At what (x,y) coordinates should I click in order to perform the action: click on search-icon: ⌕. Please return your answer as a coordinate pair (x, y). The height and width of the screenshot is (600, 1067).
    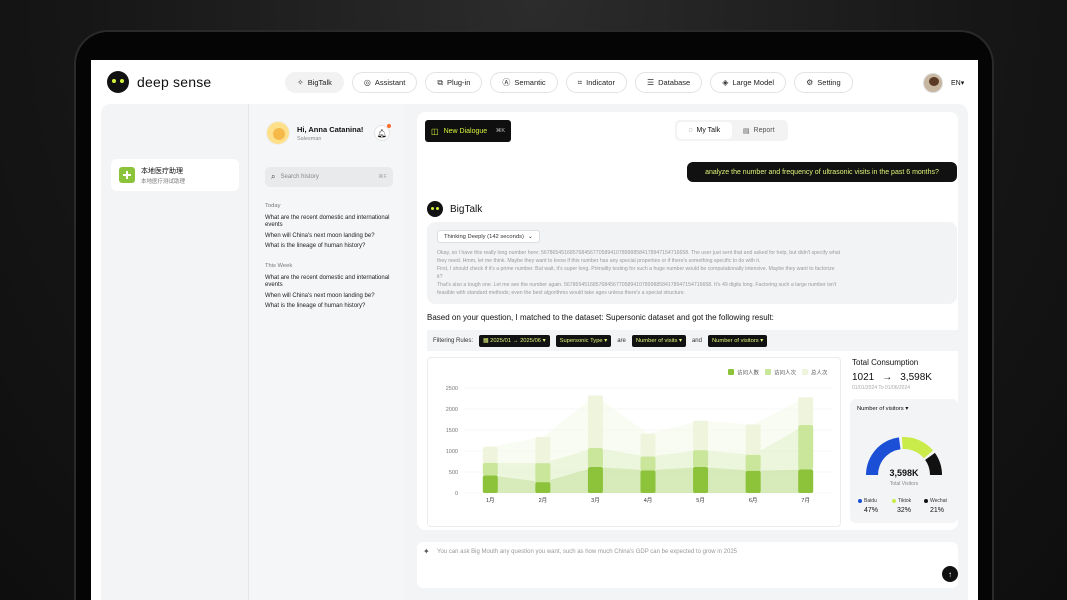
    Looking at the image, I should click on (273, 176).